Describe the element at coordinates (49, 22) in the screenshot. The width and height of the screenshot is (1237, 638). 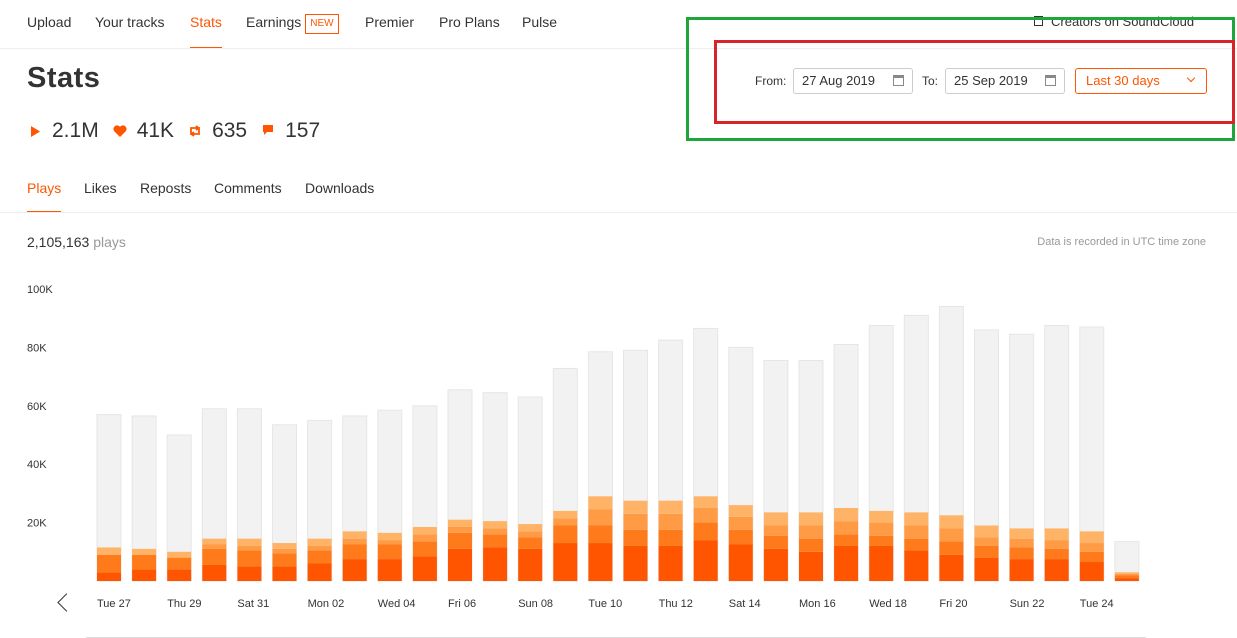
I see `nav-upload: Upload` at that location.